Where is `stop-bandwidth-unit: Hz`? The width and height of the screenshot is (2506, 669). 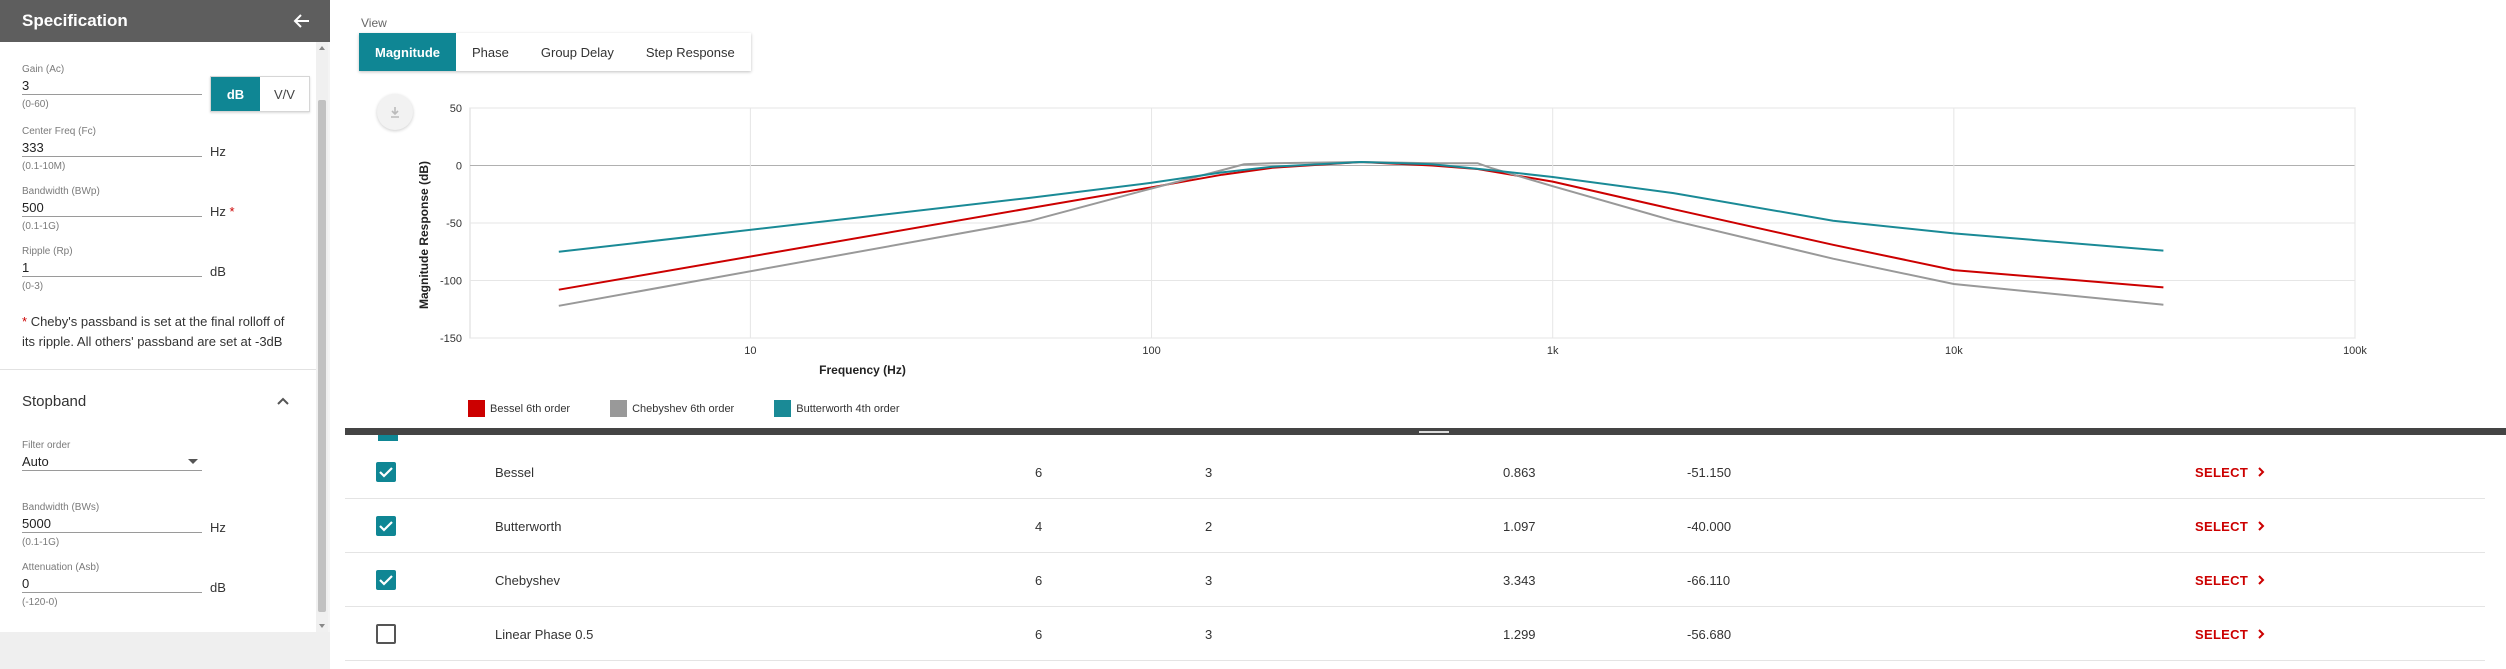
stop-bandwidth-unit: Hz is located at coordinates (218, 527).